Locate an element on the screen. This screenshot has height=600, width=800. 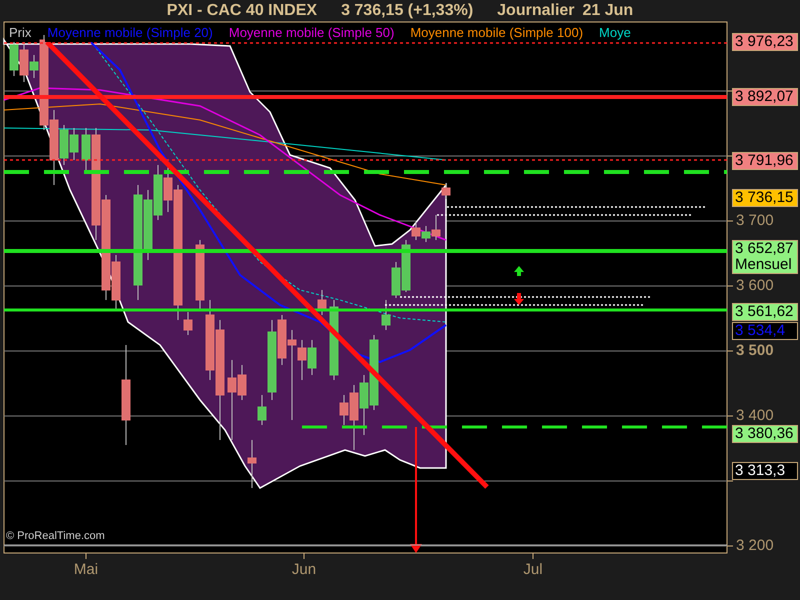
price-axis-label: 3 600 is located at coordinates (755, 286).